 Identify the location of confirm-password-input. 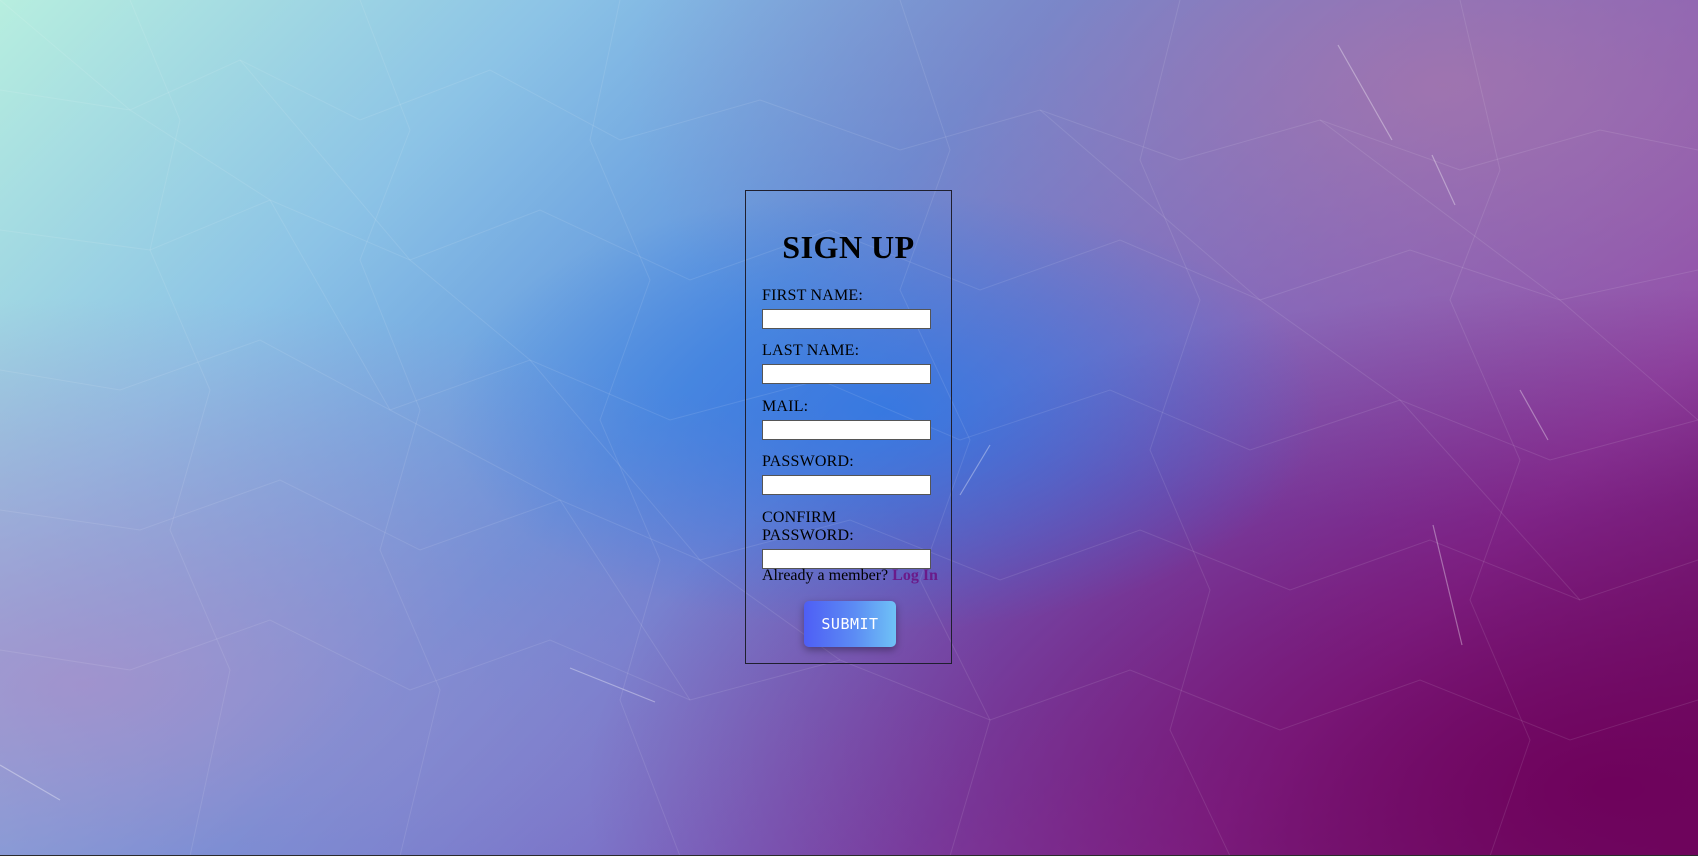
(846, 559).